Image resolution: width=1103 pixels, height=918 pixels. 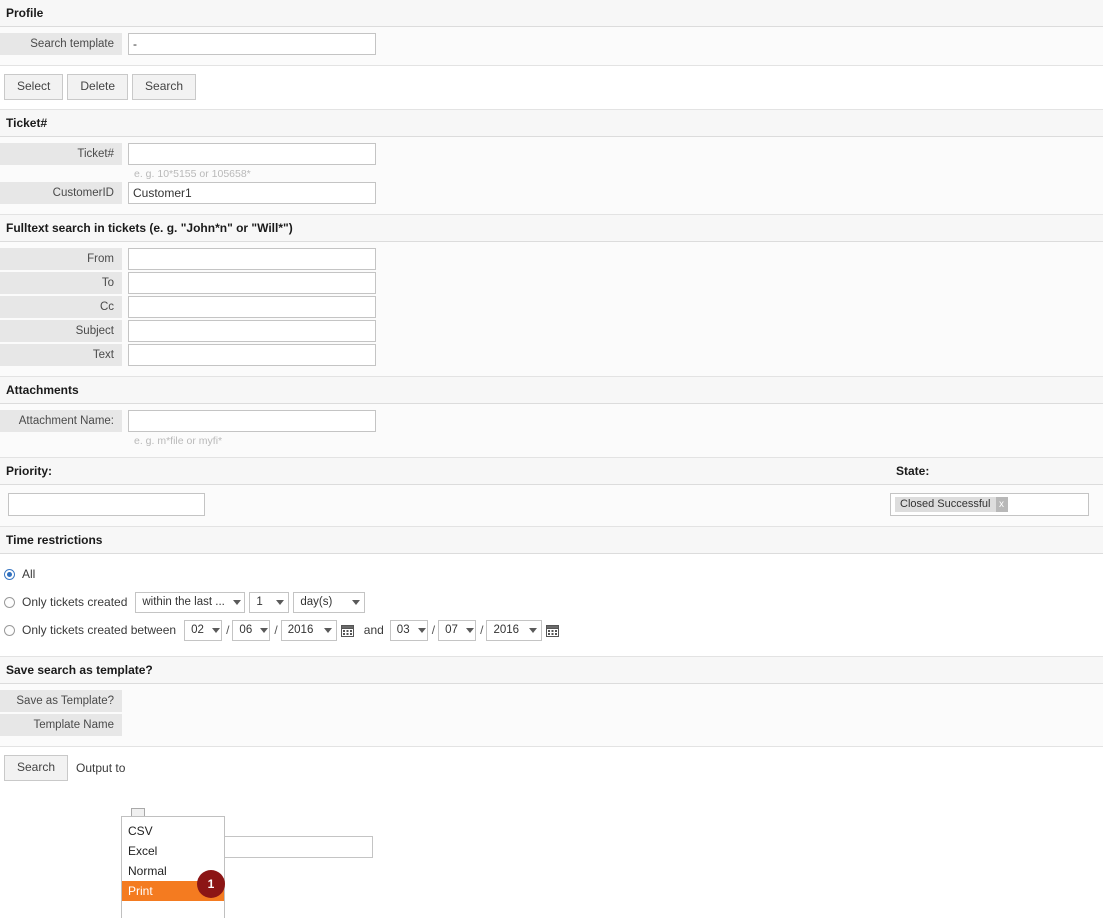 I want to click on section-header-save-template: Save search as template?, so click(x=551, y=670).